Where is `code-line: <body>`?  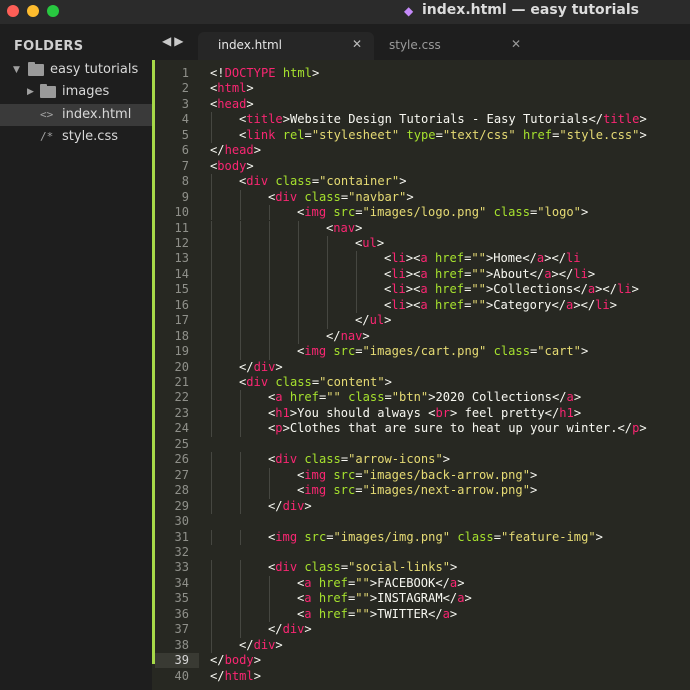
code-line: <body> is located at coordinates (232, 166).